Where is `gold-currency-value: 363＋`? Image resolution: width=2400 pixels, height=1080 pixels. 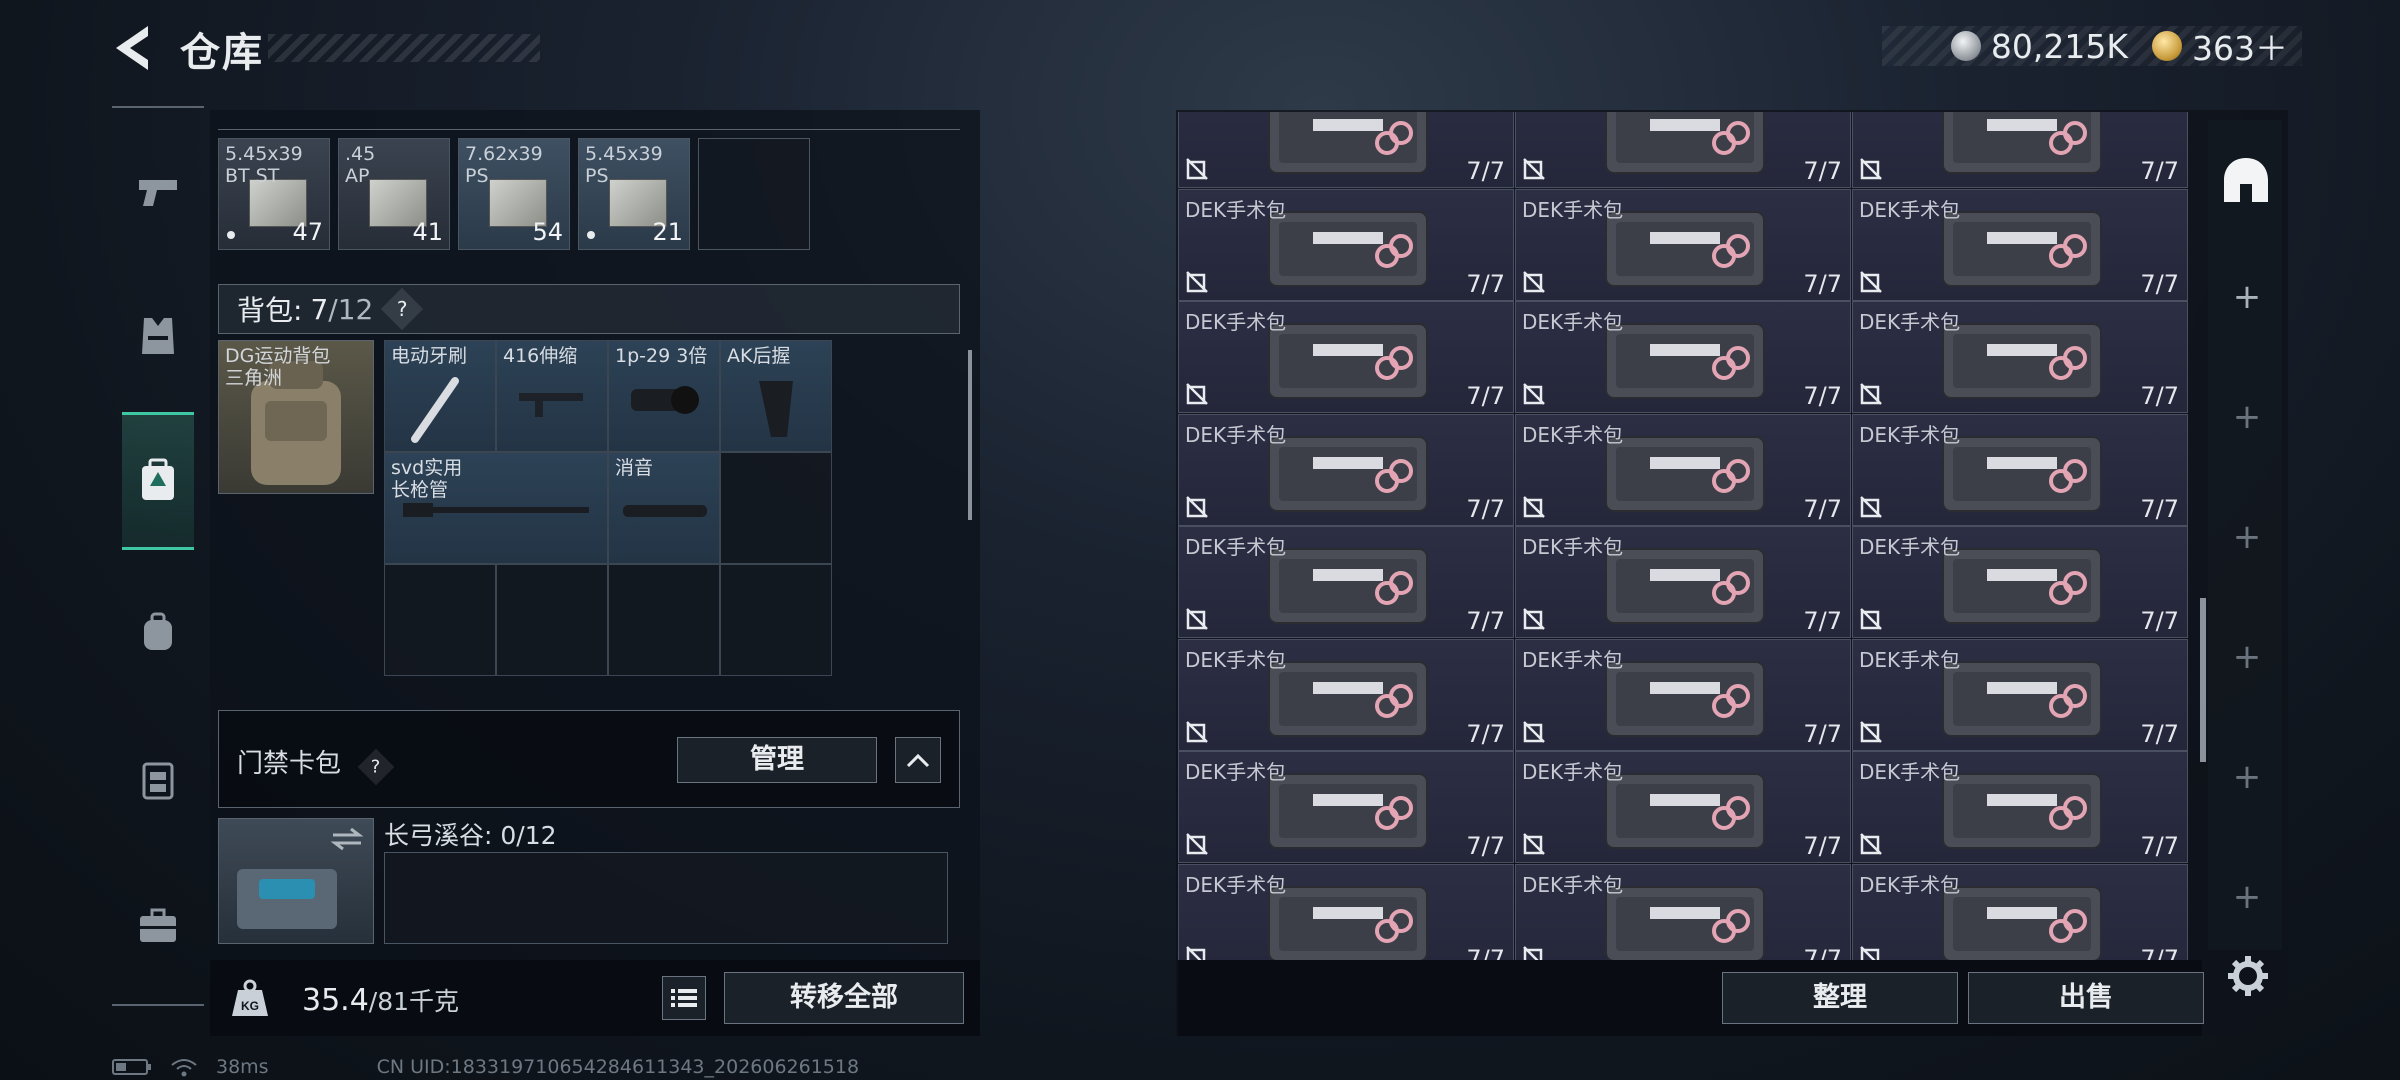 gold-currency-value: 363＋ is located at coordinates (2240, 46).